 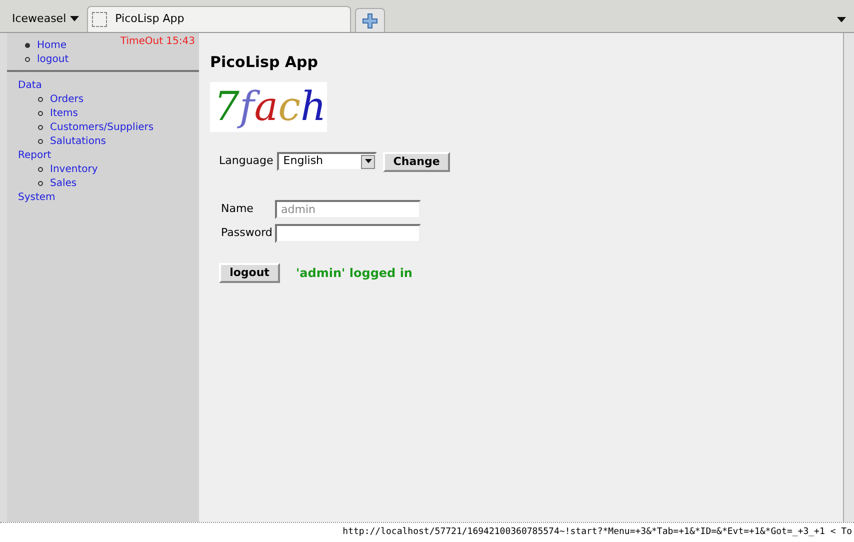 What do you see at coordinates (108, 155) in the screenshot?
I see `menu-section-link: Report` at bounding box center [108, 155].